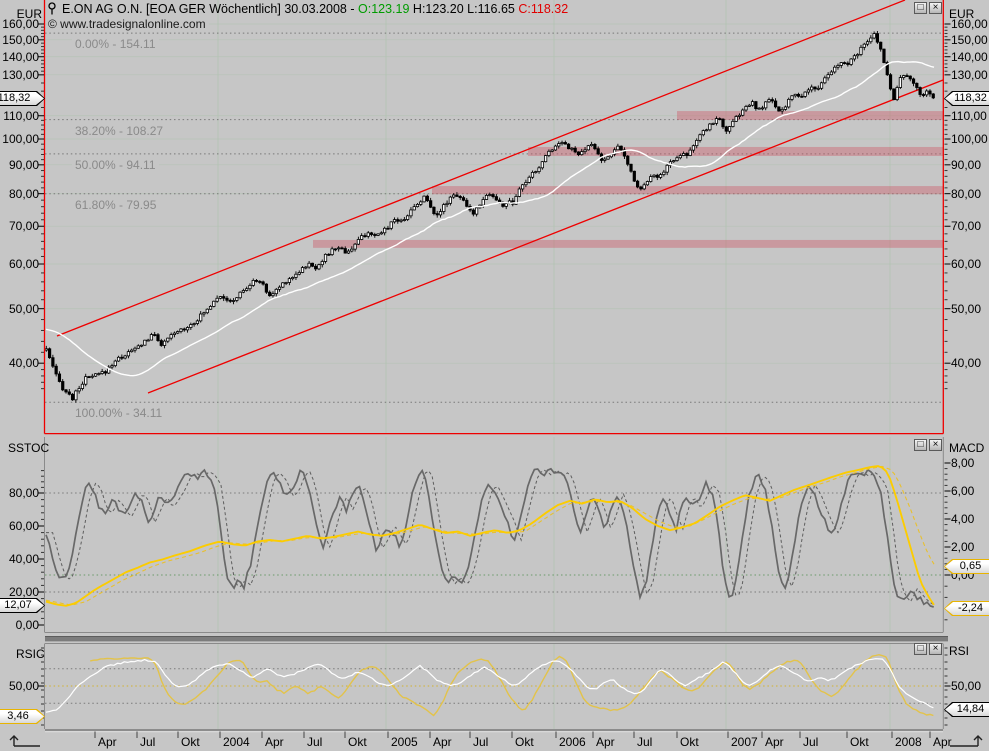 This screenshot has height=751, width=989. I want to click on main-right-axis-unit: EUR, so click(962, 14).